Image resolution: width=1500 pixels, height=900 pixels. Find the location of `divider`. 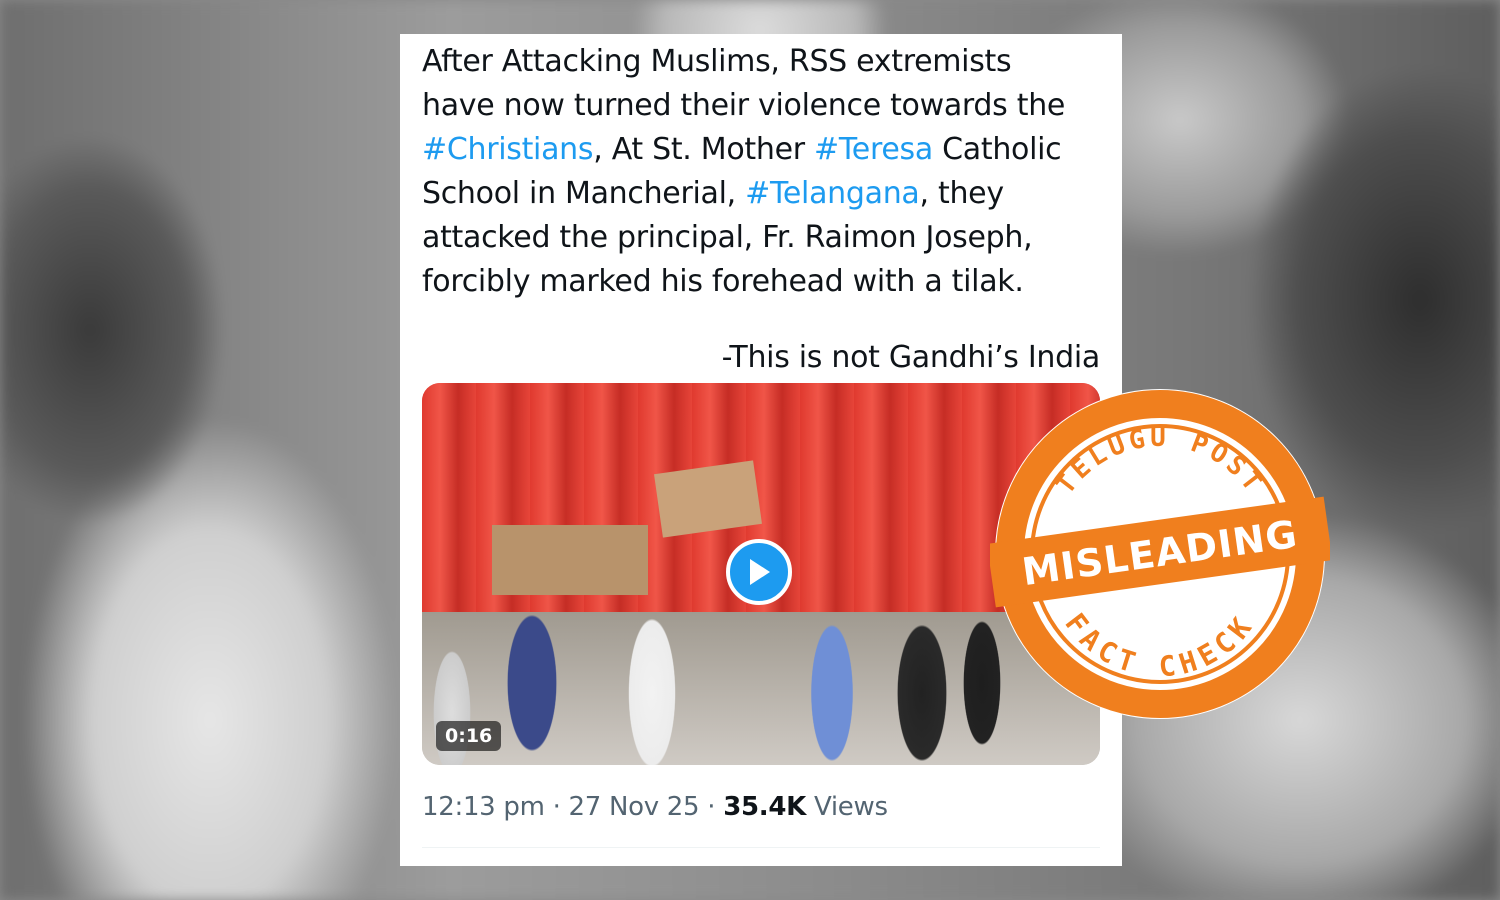

divider is located at coordinates (761, 847).